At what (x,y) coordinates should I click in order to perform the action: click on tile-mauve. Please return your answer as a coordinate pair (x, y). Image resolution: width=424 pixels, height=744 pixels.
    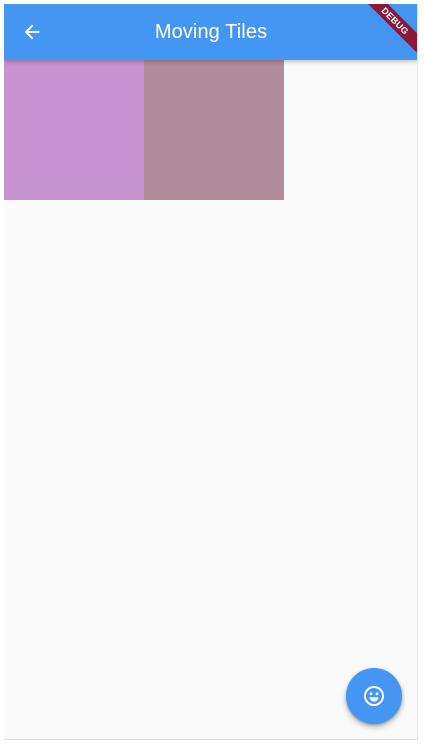
    Looking at the image, I should click on (214, 130).